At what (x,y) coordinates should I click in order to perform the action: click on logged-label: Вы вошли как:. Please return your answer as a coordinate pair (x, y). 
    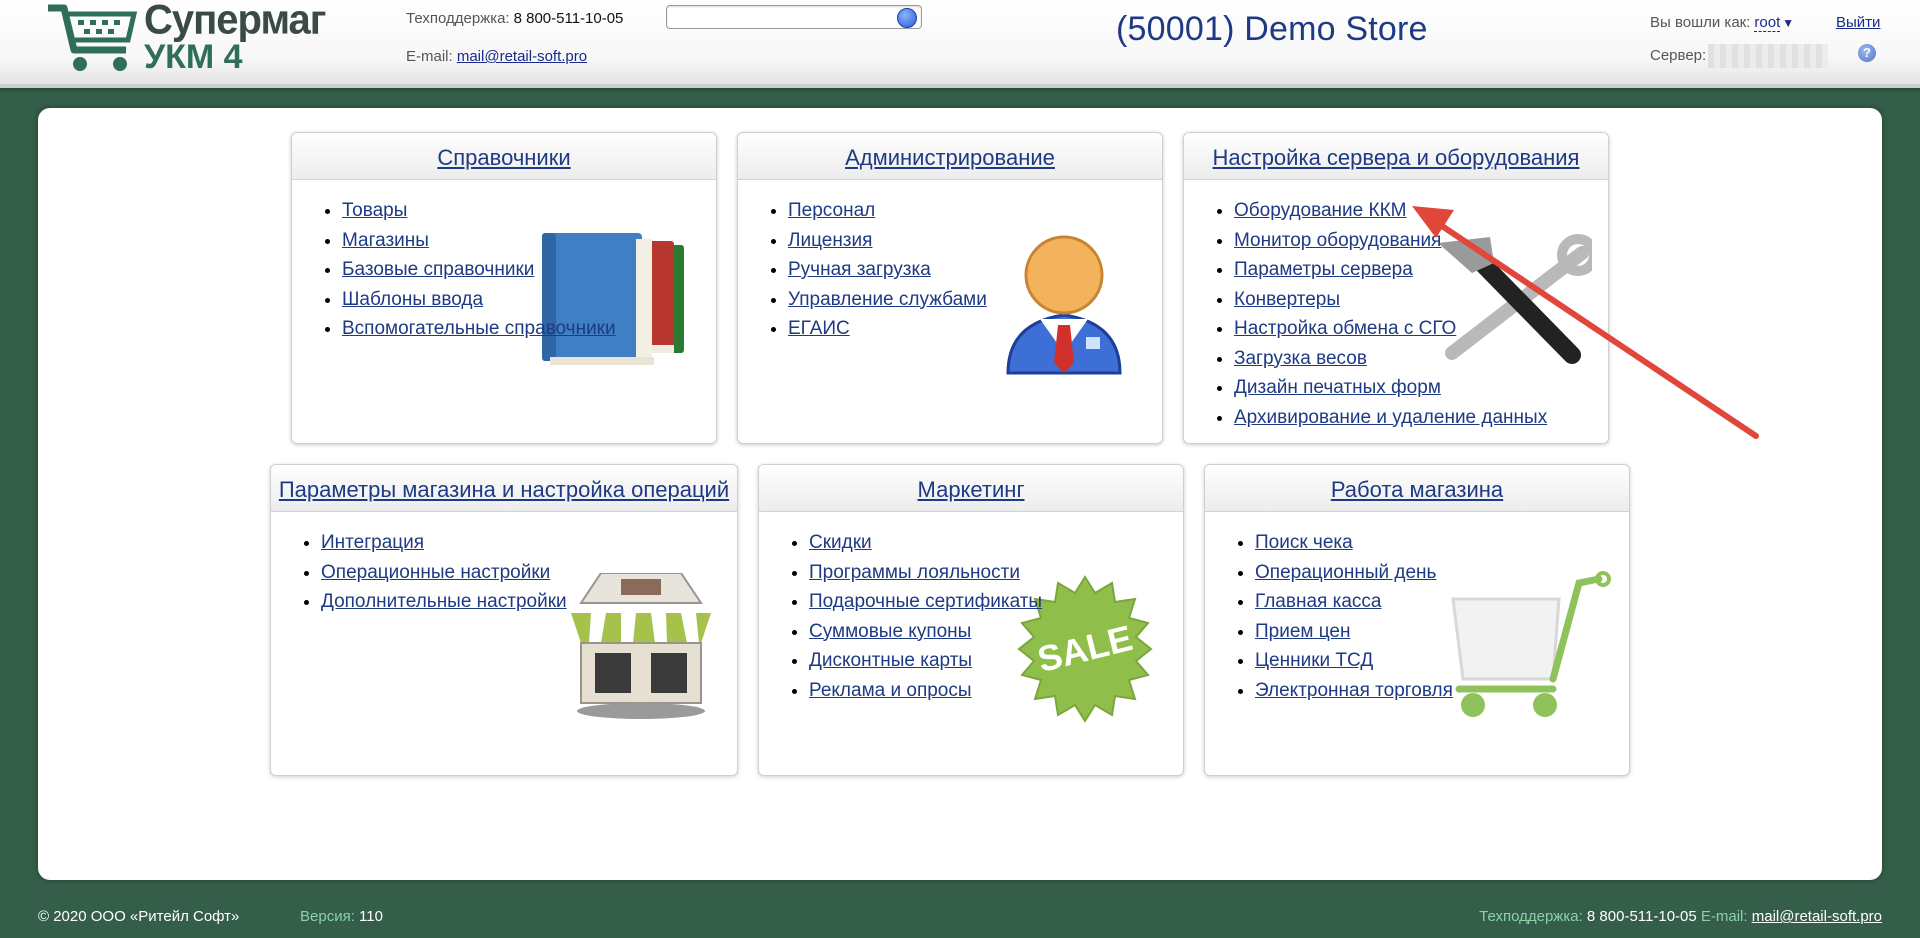
    Looking at the image, I should click on (1700, 22).